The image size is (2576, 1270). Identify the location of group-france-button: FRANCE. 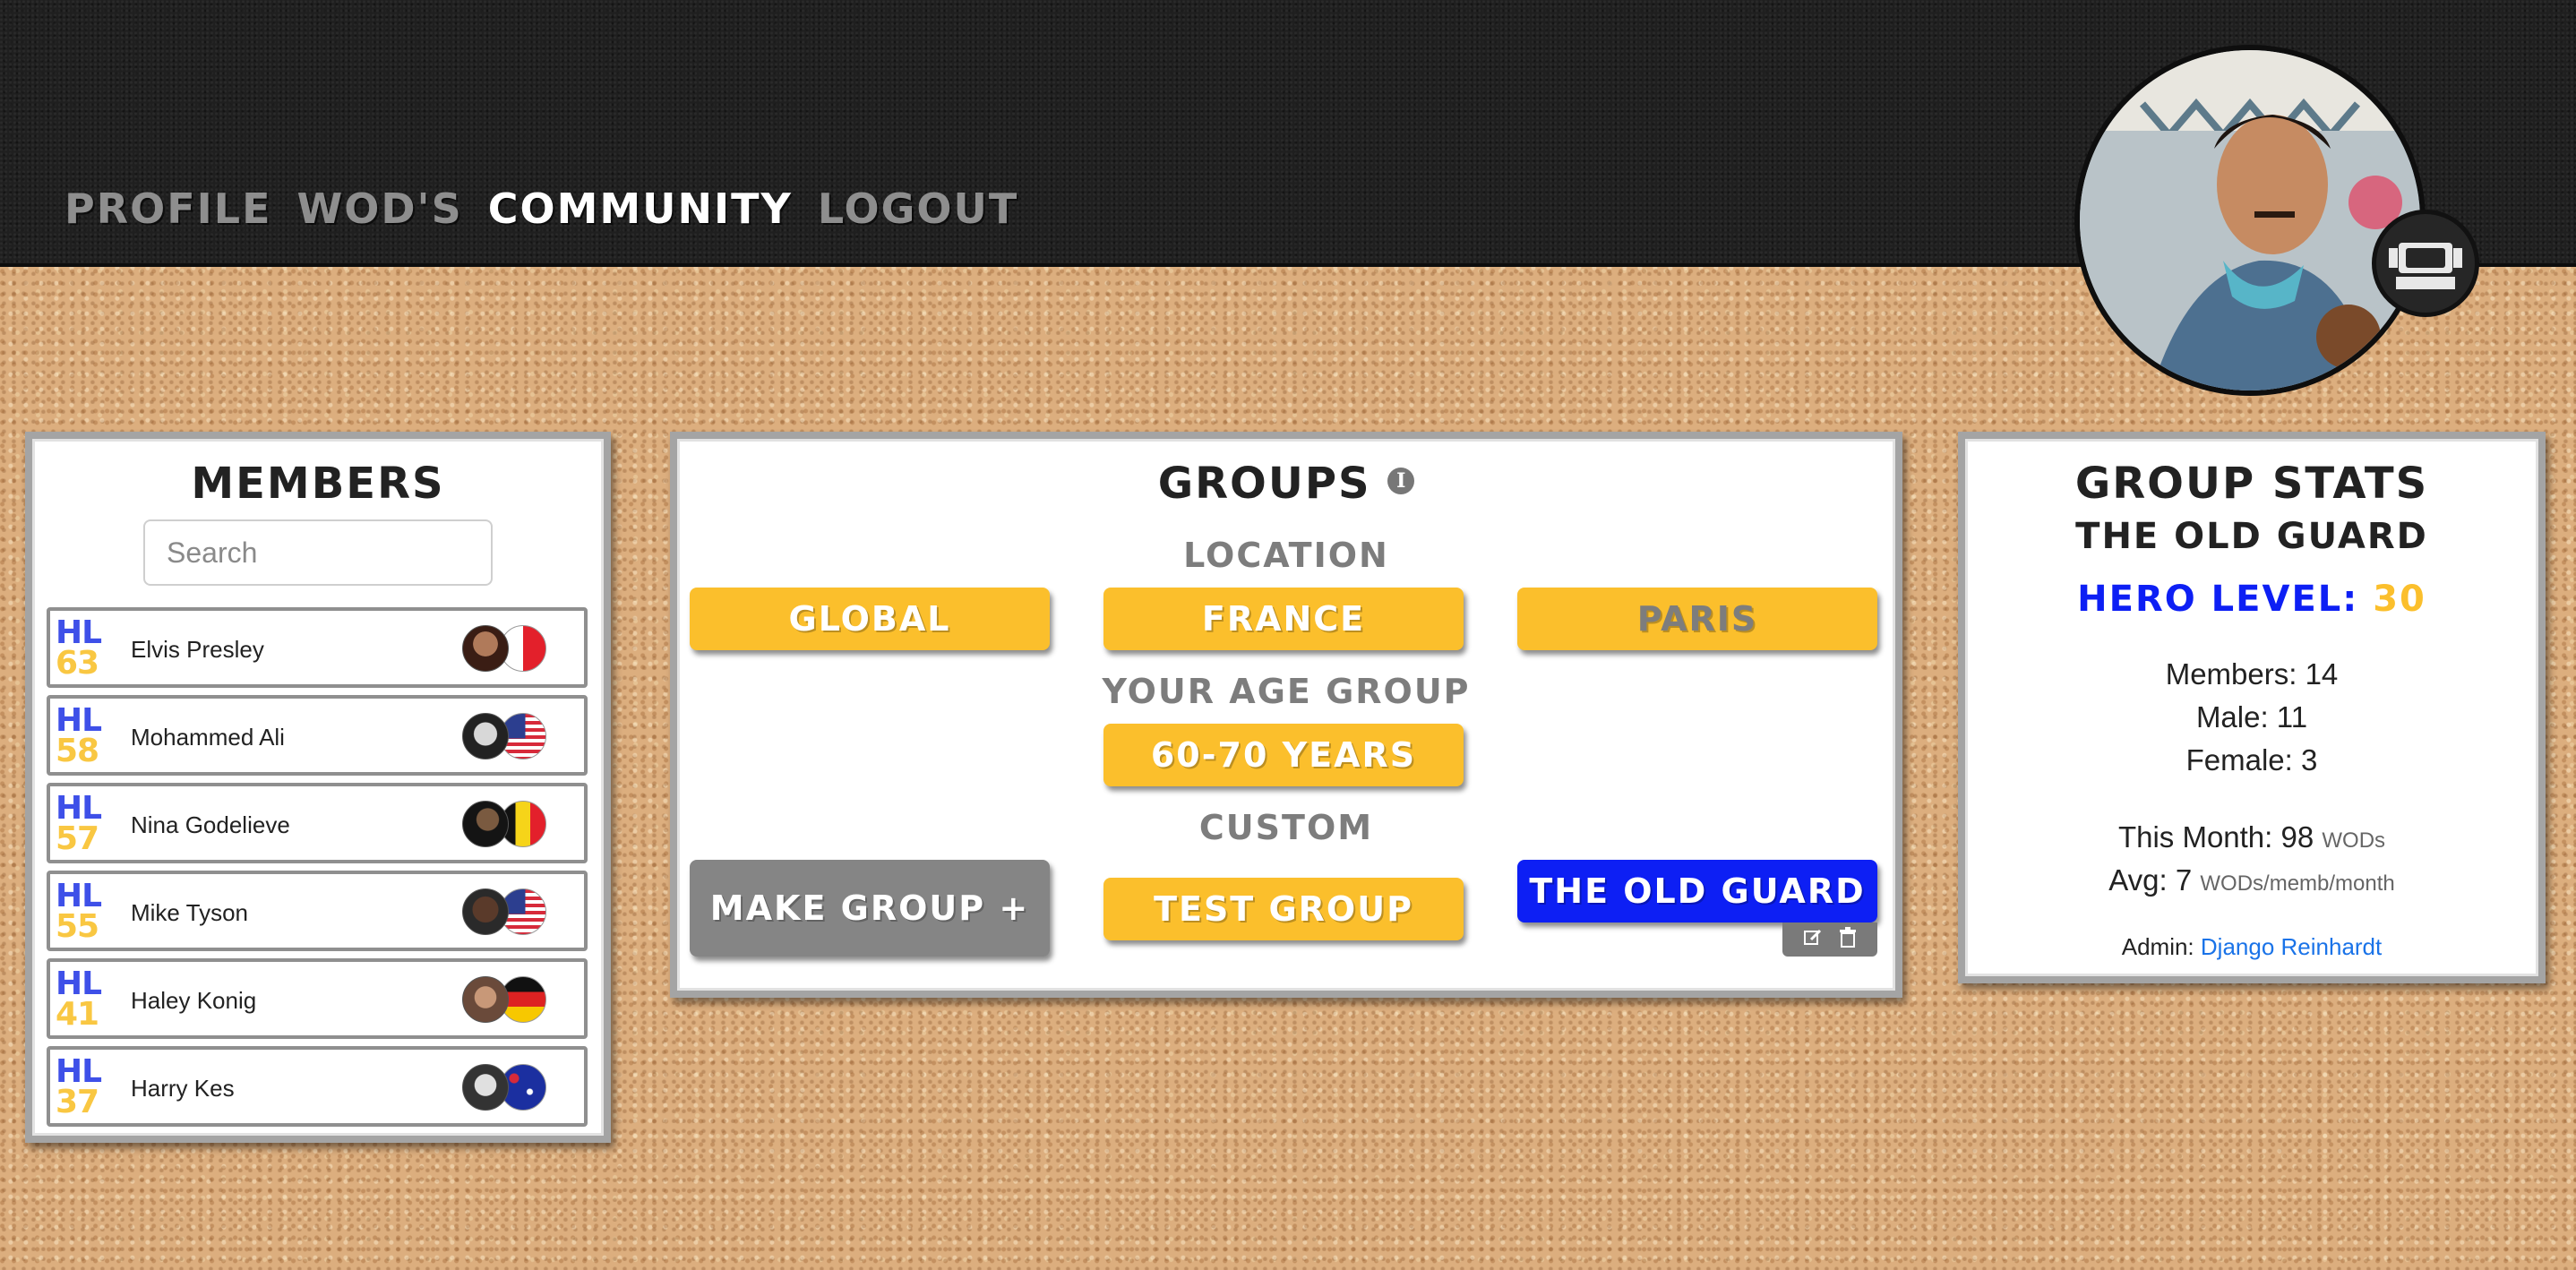
(1283, 619).